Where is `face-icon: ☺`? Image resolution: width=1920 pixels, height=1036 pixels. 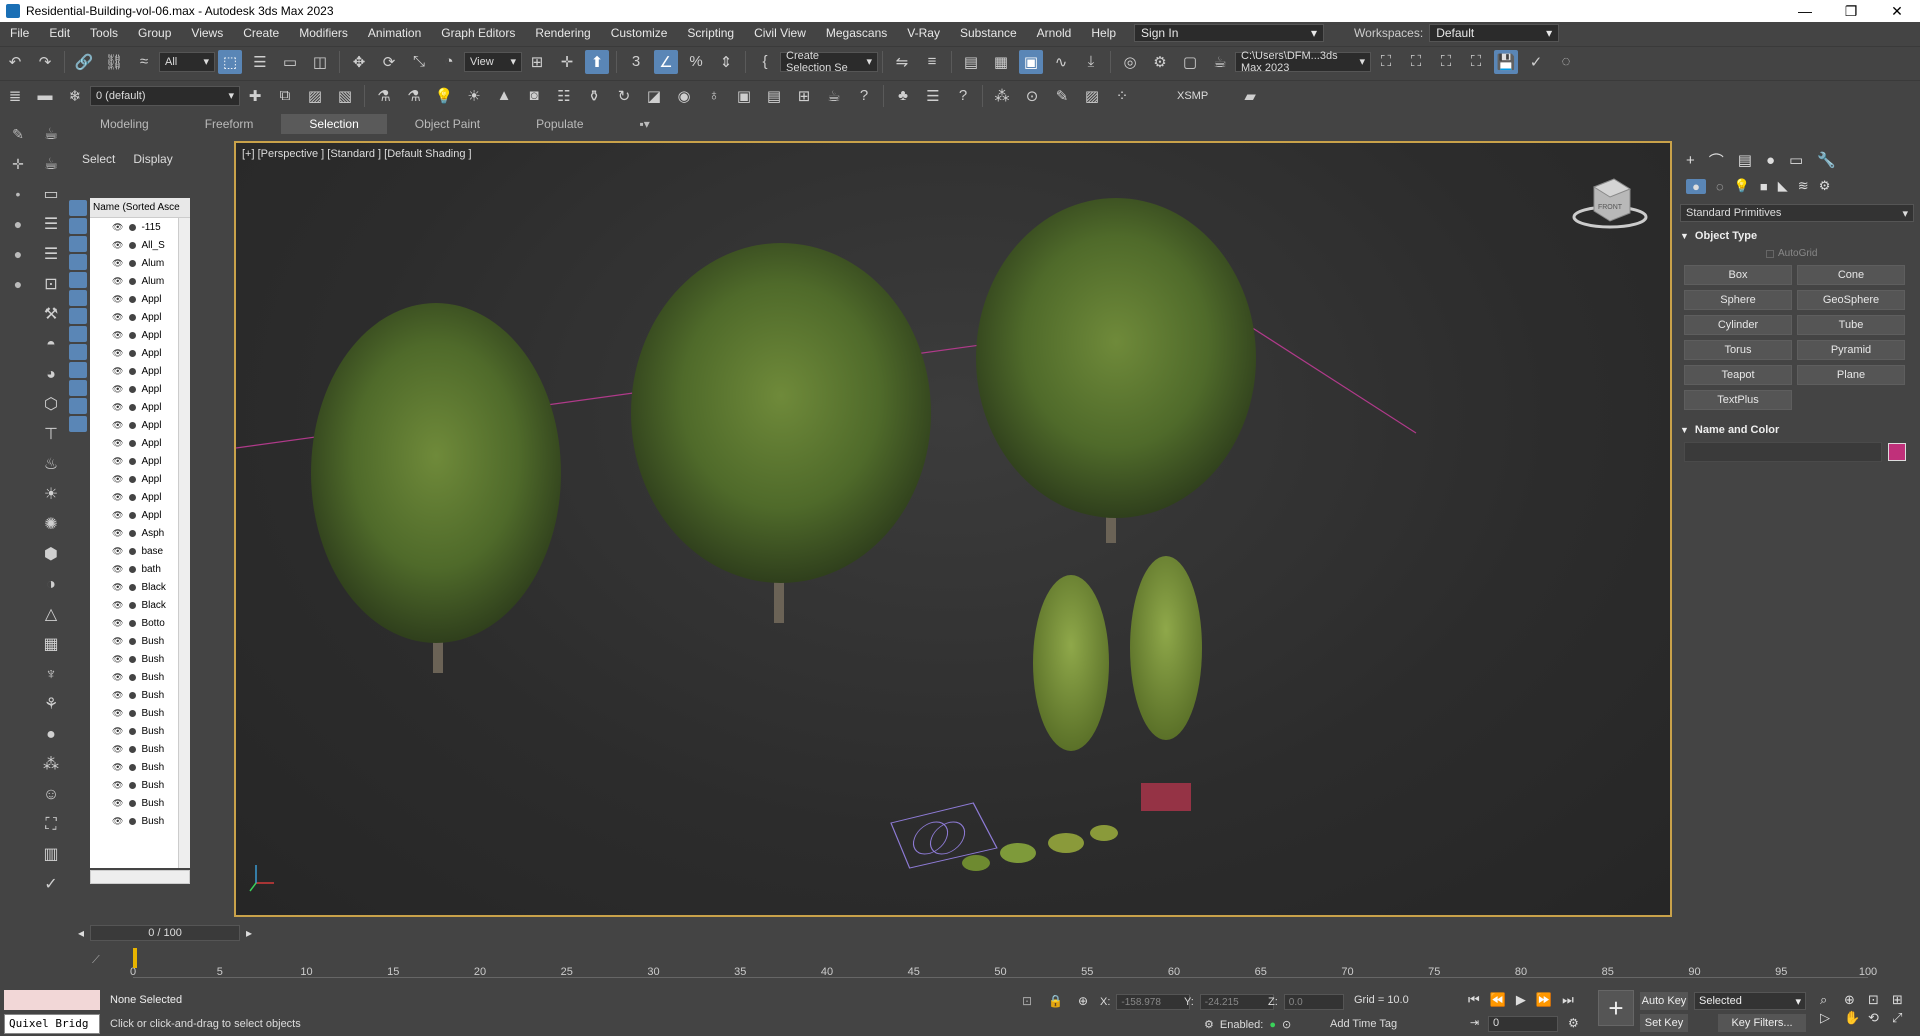
face-icon: ☺ is located at coordinates (51, 795).